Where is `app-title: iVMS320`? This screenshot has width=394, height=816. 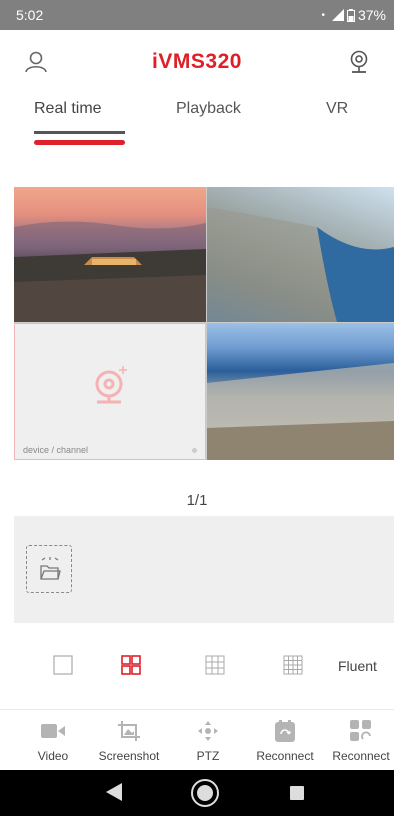 app-title: iVMS320 is located at coordinates (197, 61).